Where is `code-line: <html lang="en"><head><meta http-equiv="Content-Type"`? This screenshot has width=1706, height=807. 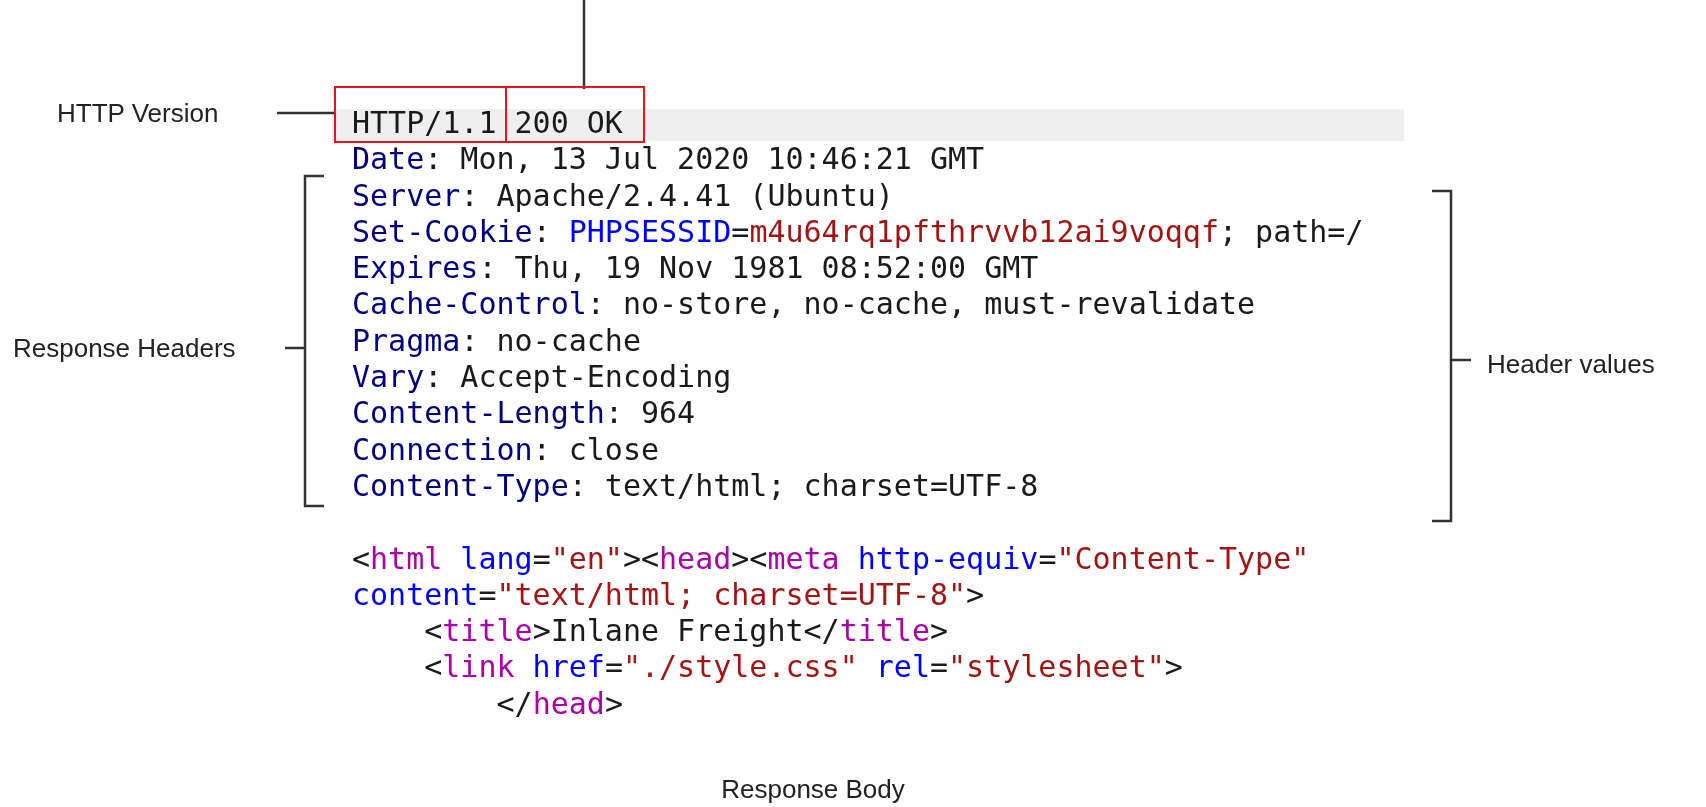 code-line: <html lang="en"><head><meta http-equiv="Content-Type" is located at coordinates (831, 558).